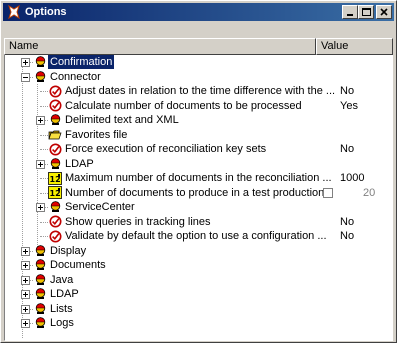 Image resolution: width=397 pixels, height=343 pixels. I want to click on tree-item-label: Logs, so click(62, 323).